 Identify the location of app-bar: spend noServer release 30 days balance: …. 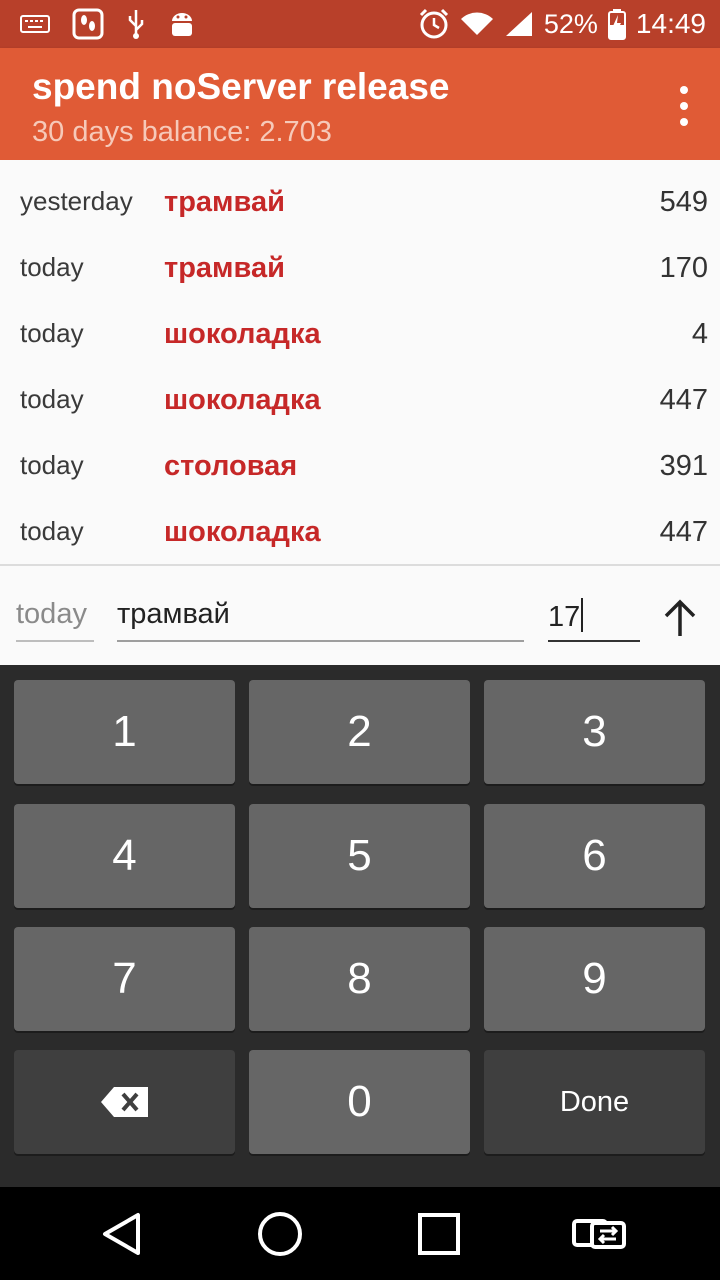
(360, 104).